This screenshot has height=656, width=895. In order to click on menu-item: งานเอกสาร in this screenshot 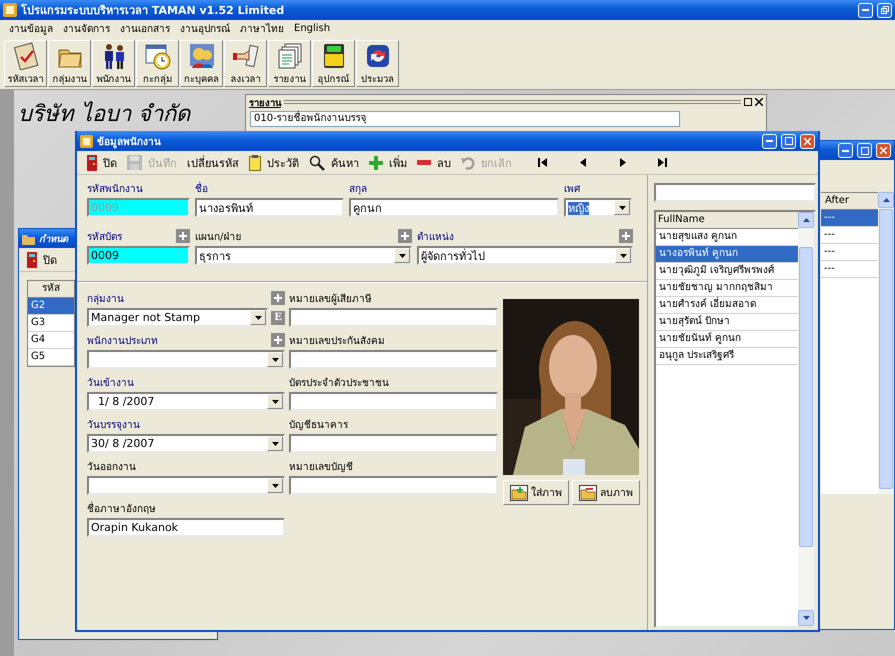, I will do `click(145, 28)`.